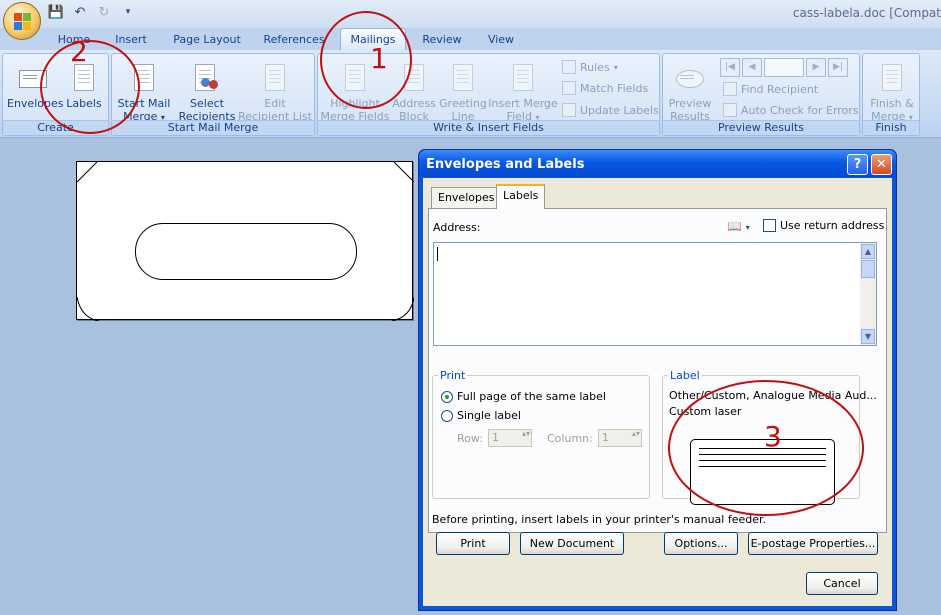  What do you see at coordinates (207, 40) in the screenshot?
I see `tab-page-layout: Page Layout` at bounding box center [207, 40].